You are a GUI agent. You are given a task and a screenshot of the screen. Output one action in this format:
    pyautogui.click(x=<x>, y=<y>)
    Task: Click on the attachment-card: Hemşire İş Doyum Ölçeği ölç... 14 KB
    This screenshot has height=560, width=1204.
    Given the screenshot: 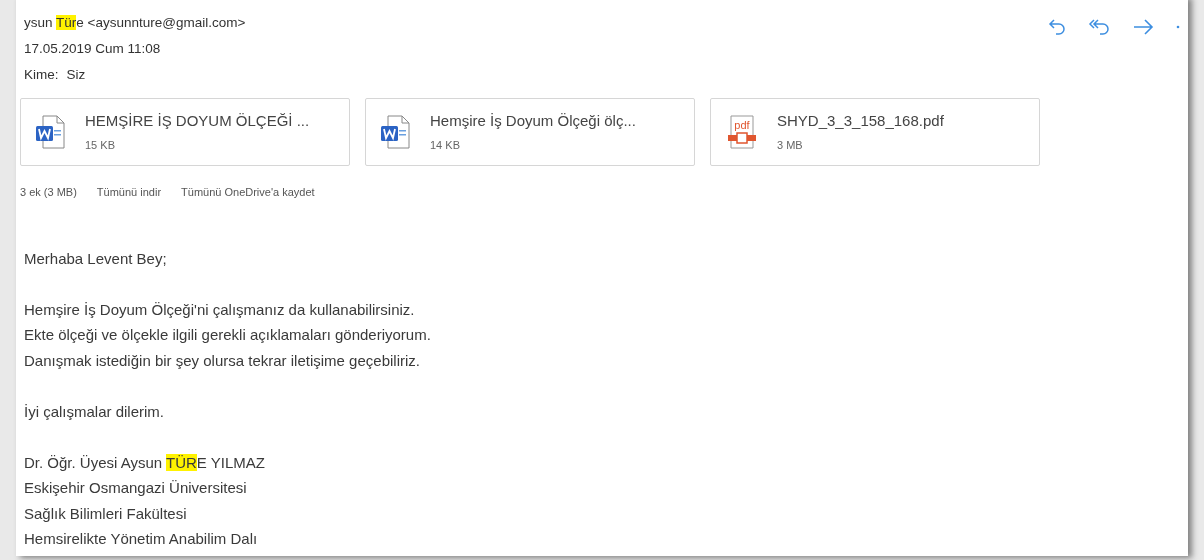 What is the action you would take?
    pyautogui.click(x=530, y=132)
    